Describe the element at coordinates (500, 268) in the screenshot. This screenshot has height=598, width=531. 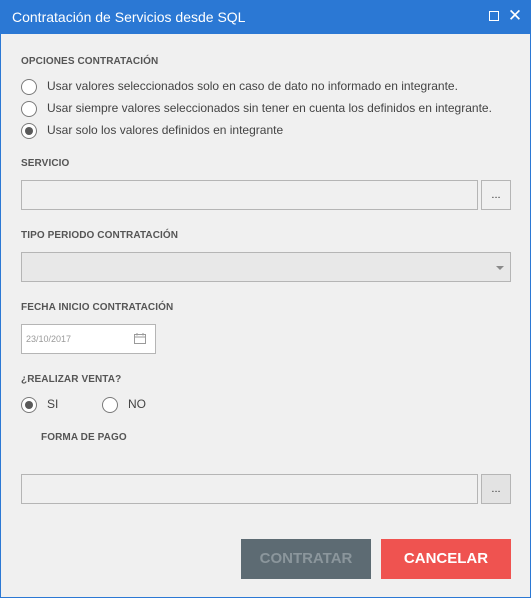
I see `chevron-down-icon` at that location.